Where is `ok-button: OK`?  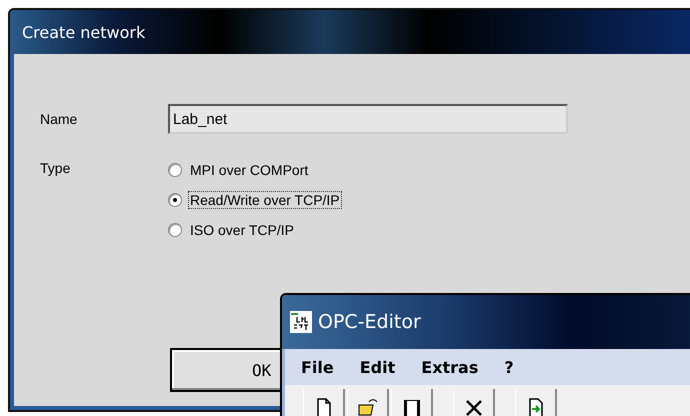 ok-button: OK is located at coordinates (225, 370).